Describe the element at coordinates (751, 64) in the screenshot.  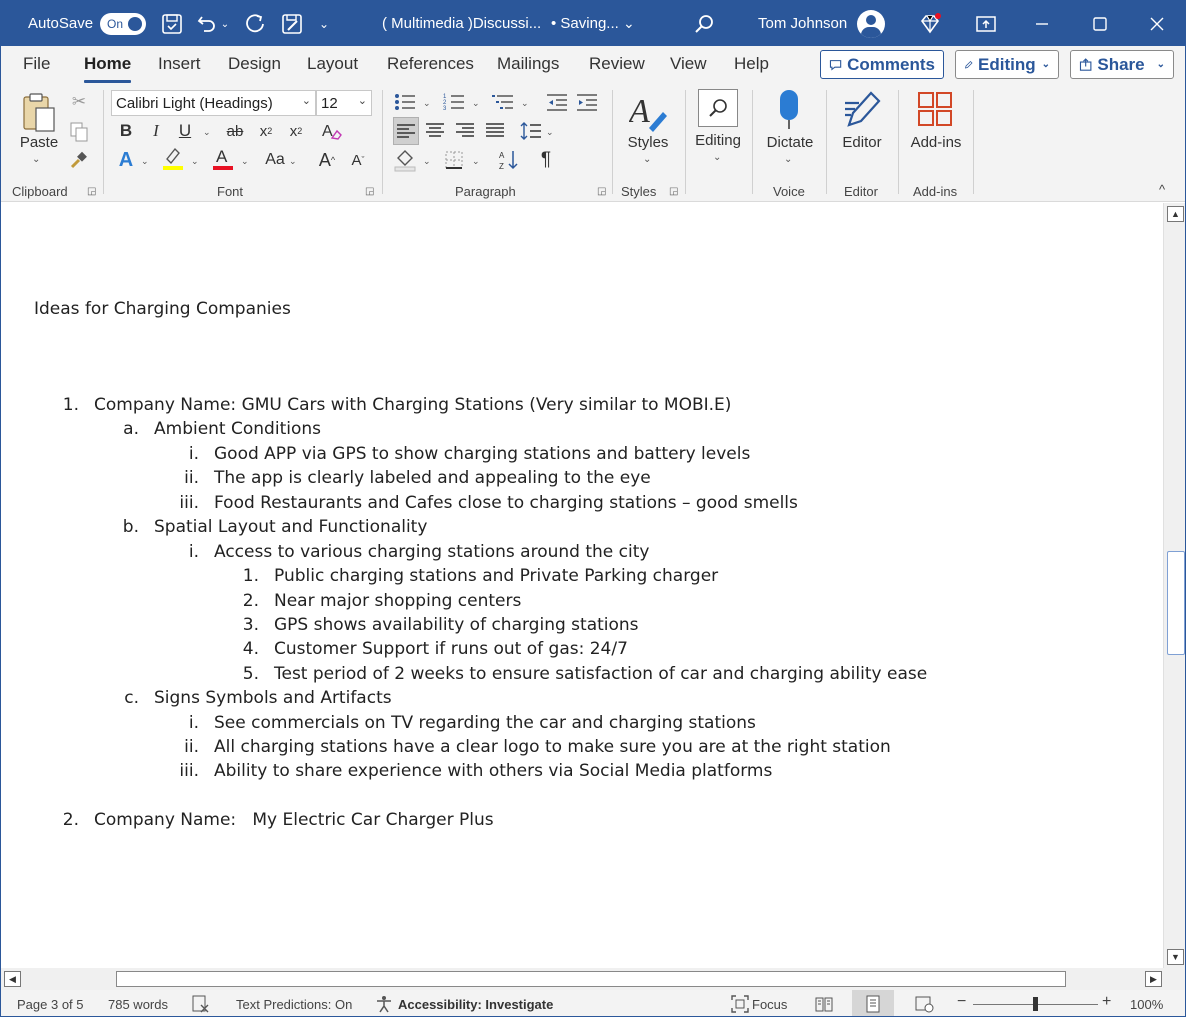
I see `tab-help: Help` at that location.